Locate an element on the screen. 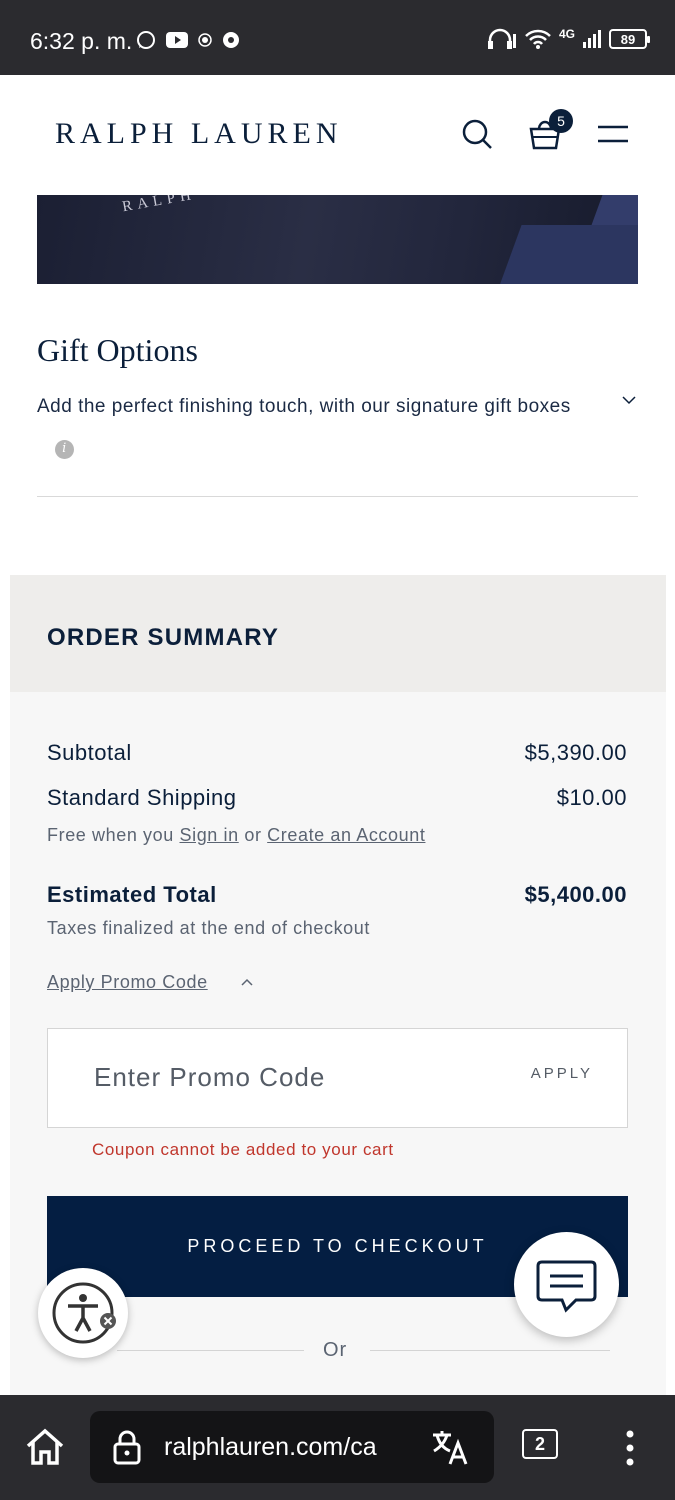 The width and height of the screenshot is (675, 1500). status-bar: 6:32 p. m. 4G 89 is located at coordinates (337, 37).